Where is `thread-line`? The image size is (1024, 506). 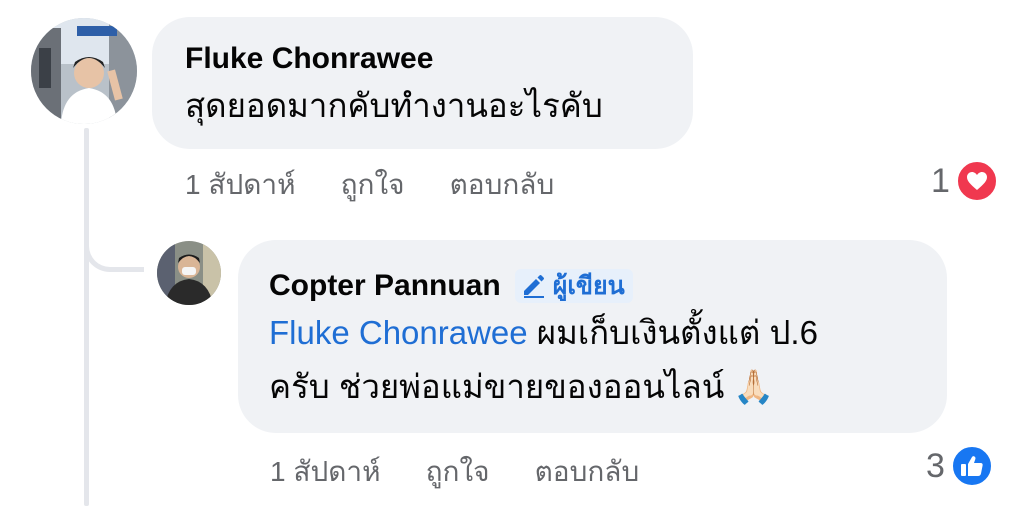 thread-line is located at coordinates (86, 317).